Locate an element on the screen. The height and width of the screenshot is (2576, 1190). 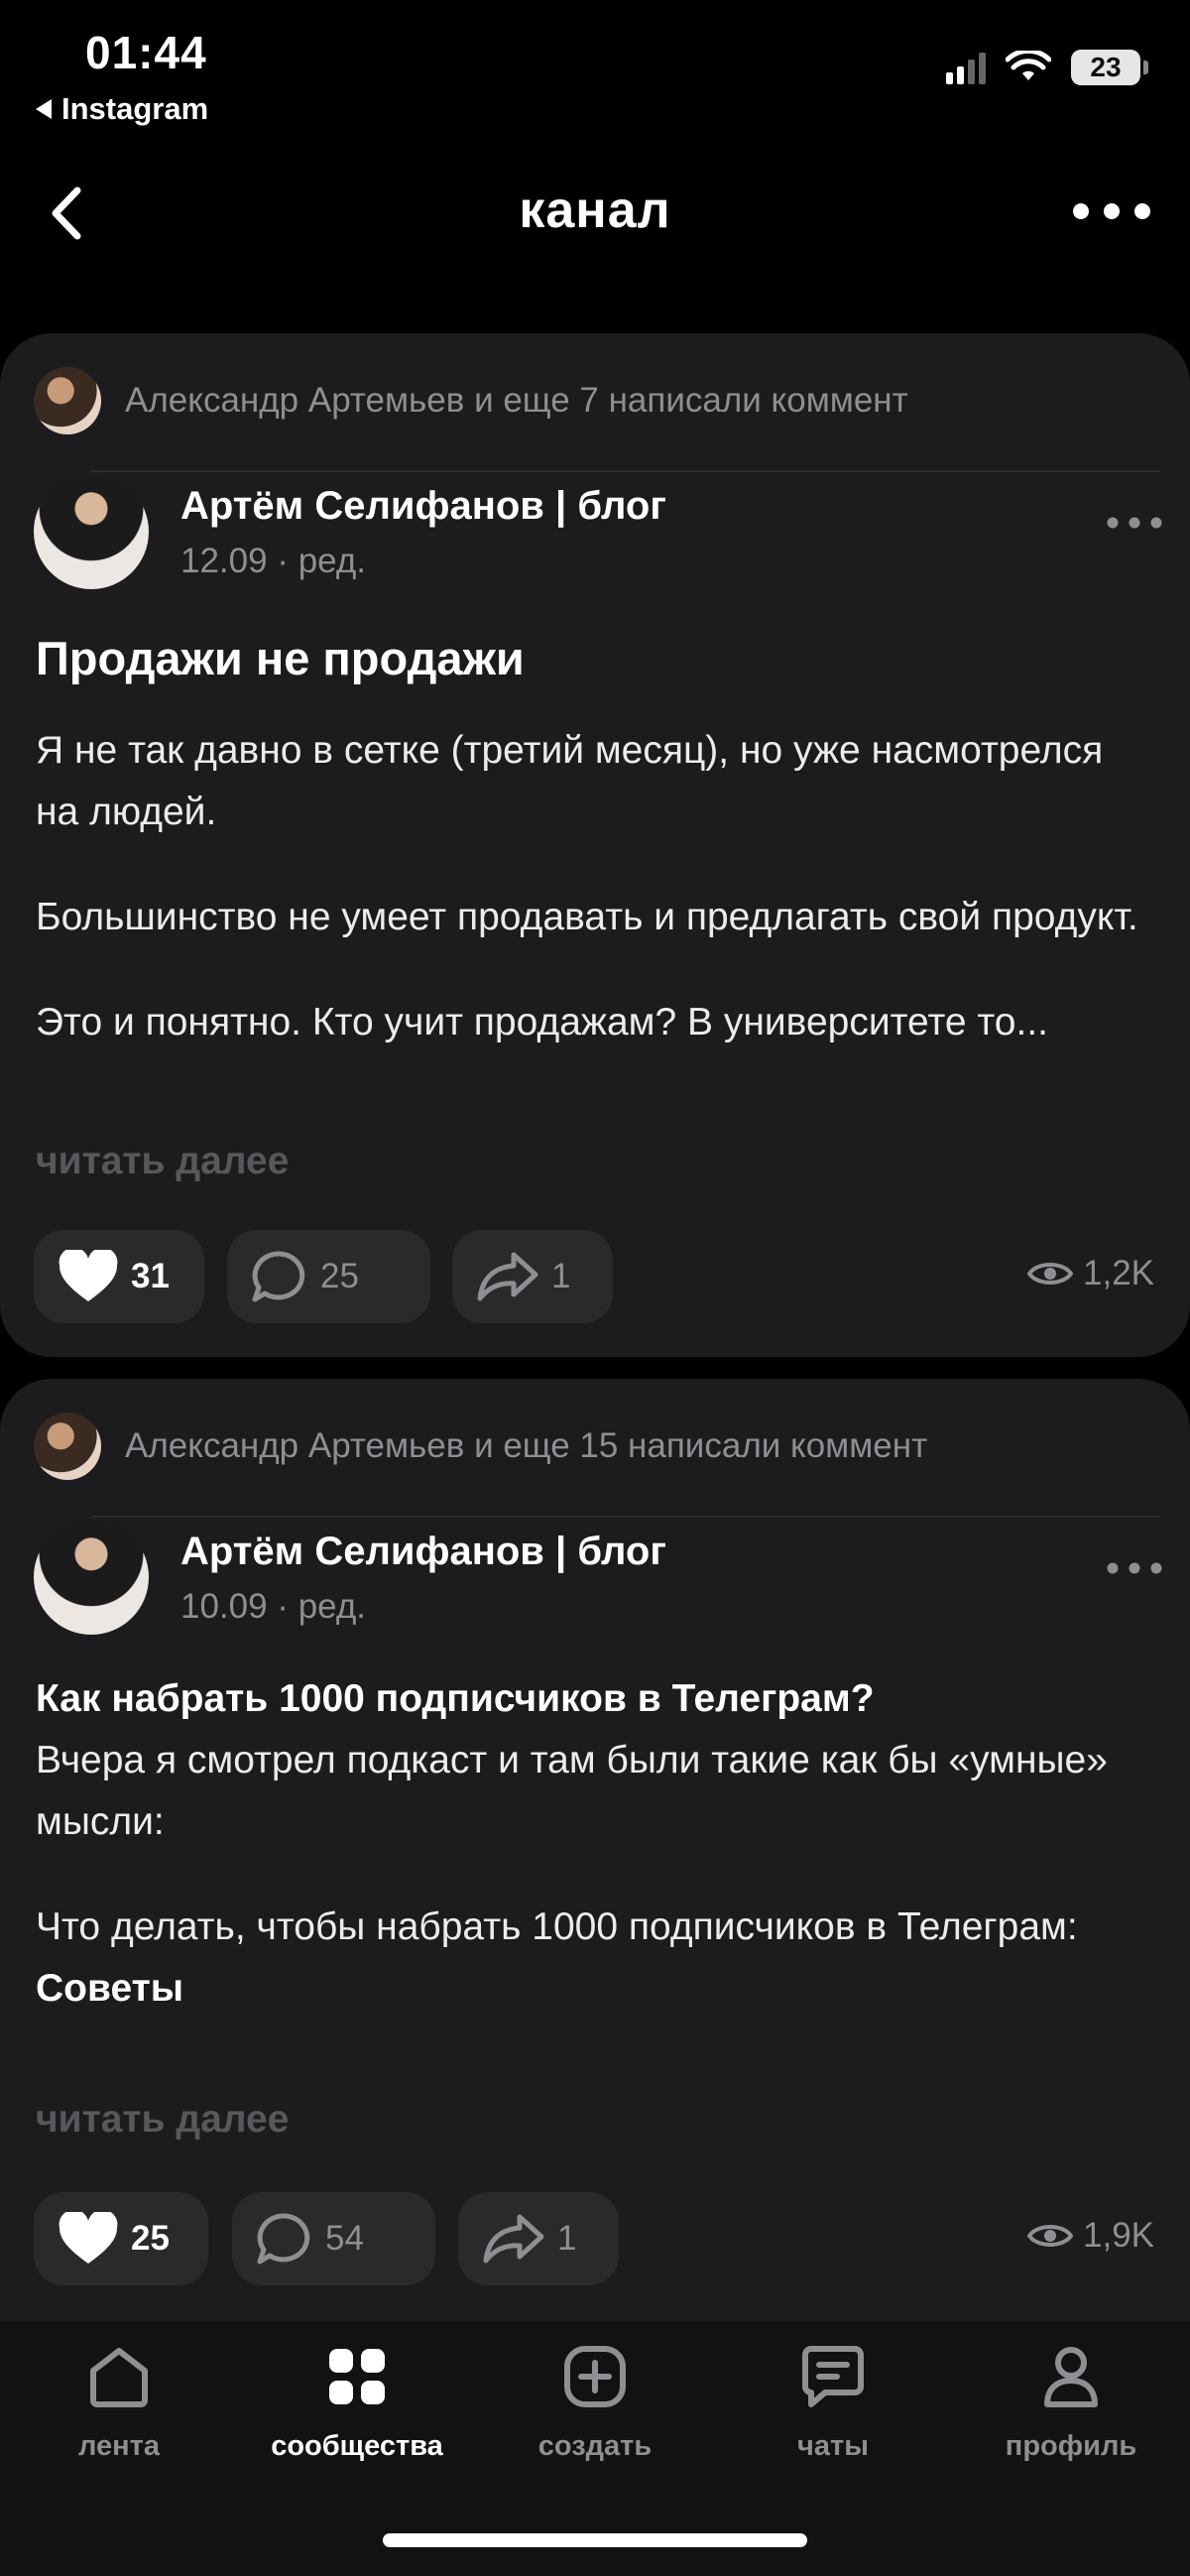
nav-item-chats: чаты is located at coordinates (833, 2402).